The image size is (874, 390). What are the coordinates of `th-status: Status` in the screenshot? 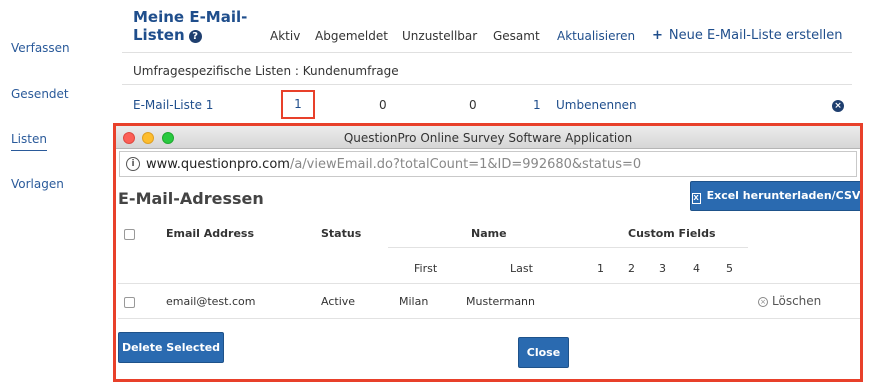 It's located at (341, 233).